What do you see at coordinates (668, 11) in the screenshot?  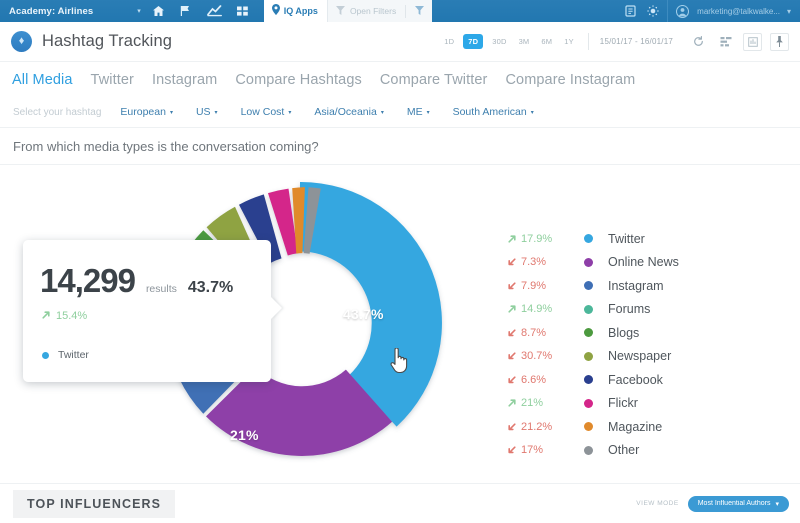 I see `topbar-divider` at bounding box center [668, 11].